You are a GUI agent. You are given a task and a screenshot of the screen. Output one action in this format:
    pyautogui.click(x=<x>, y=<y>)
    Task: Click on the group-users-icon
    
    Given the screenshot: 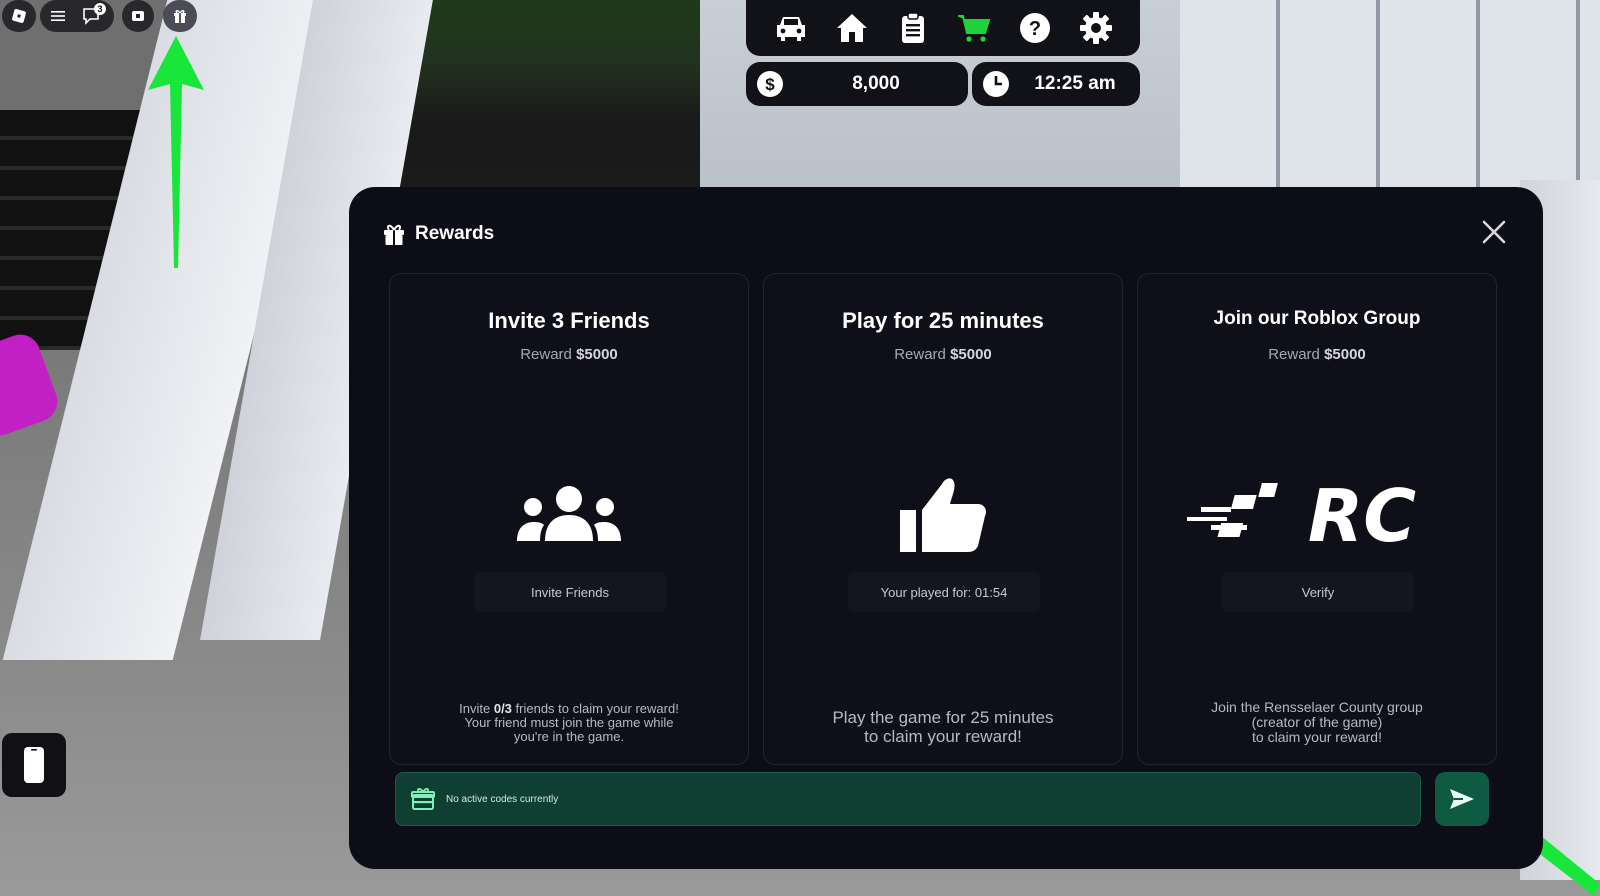 What is the action you would take?
    pyautogui.click(x=569, y=513)
    